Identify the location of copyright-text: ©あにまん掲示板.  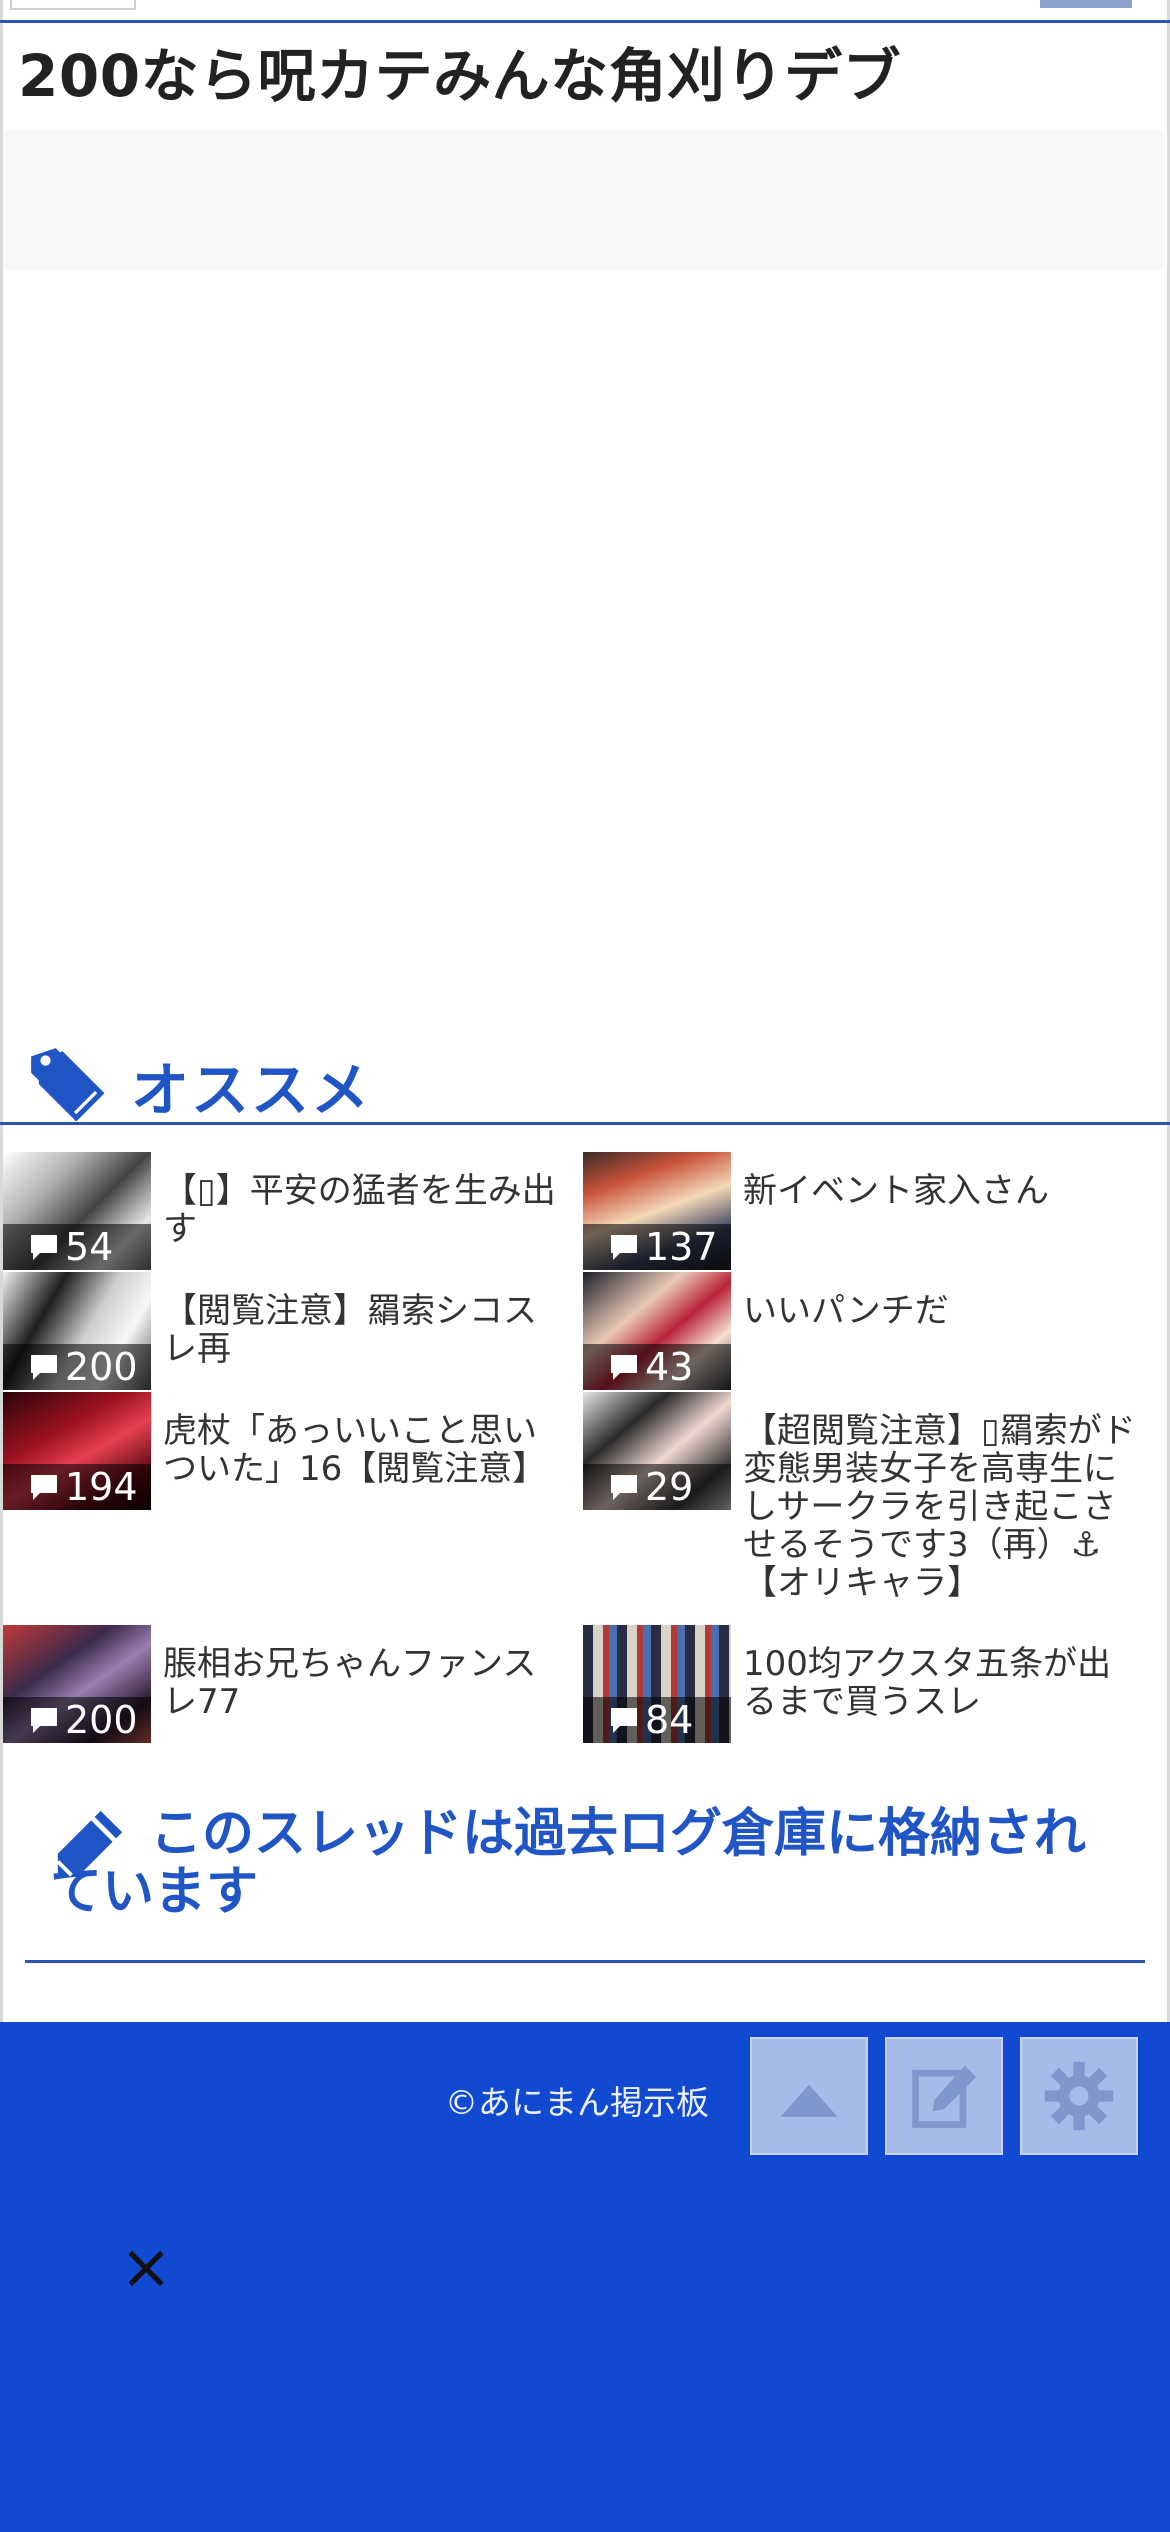
(577, 2102).